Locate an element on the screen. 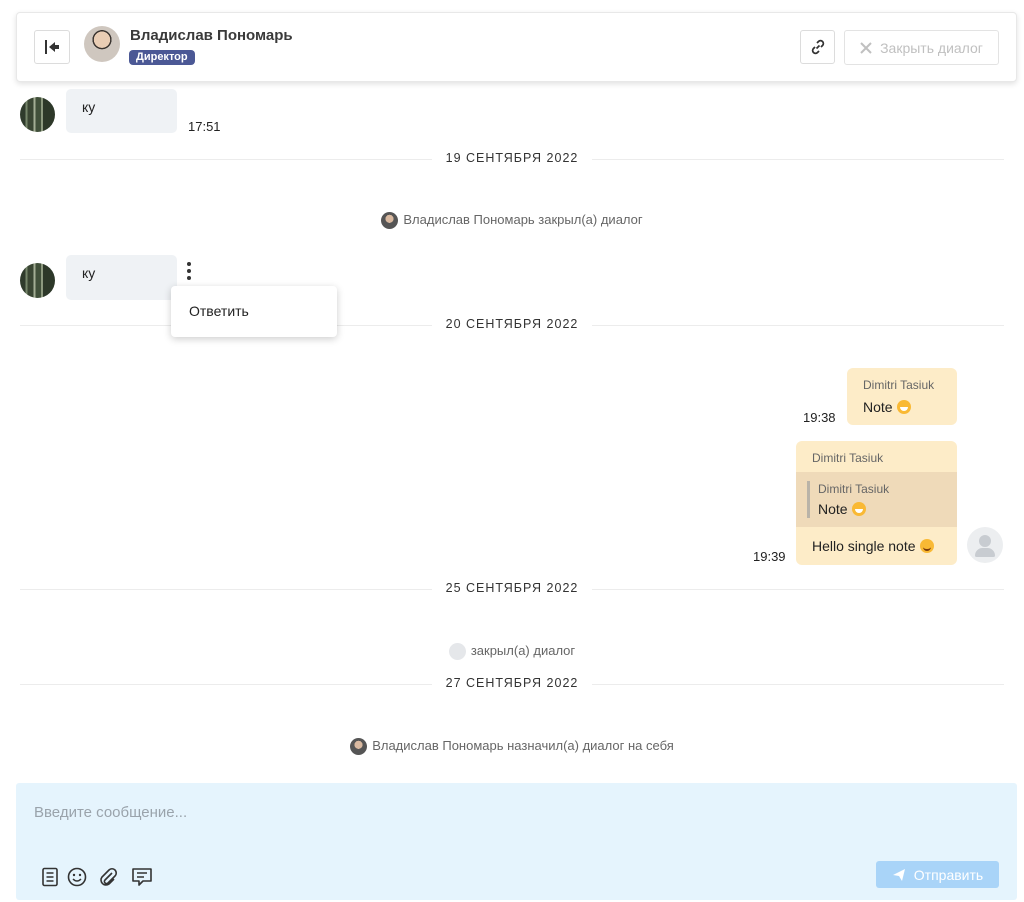 This screenshot has height=902, width=1024. message-input is located at coordinates (514, 812).